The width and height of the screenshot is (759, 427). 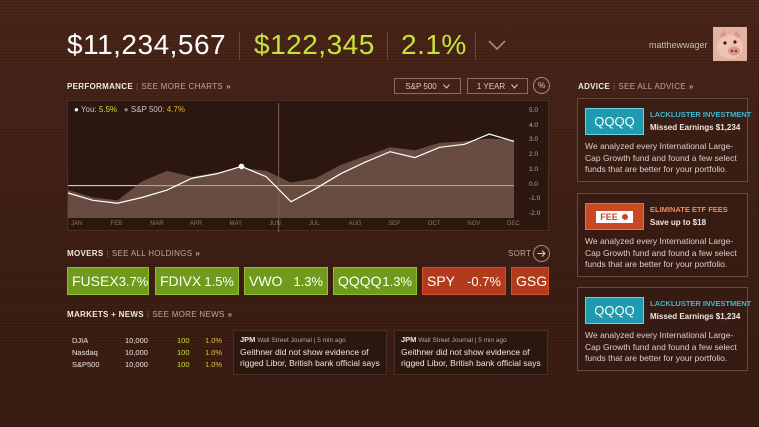 I want to click on see-all-holdings-link: SEE ALL HOLDINGS, so click(x=152, y=253).